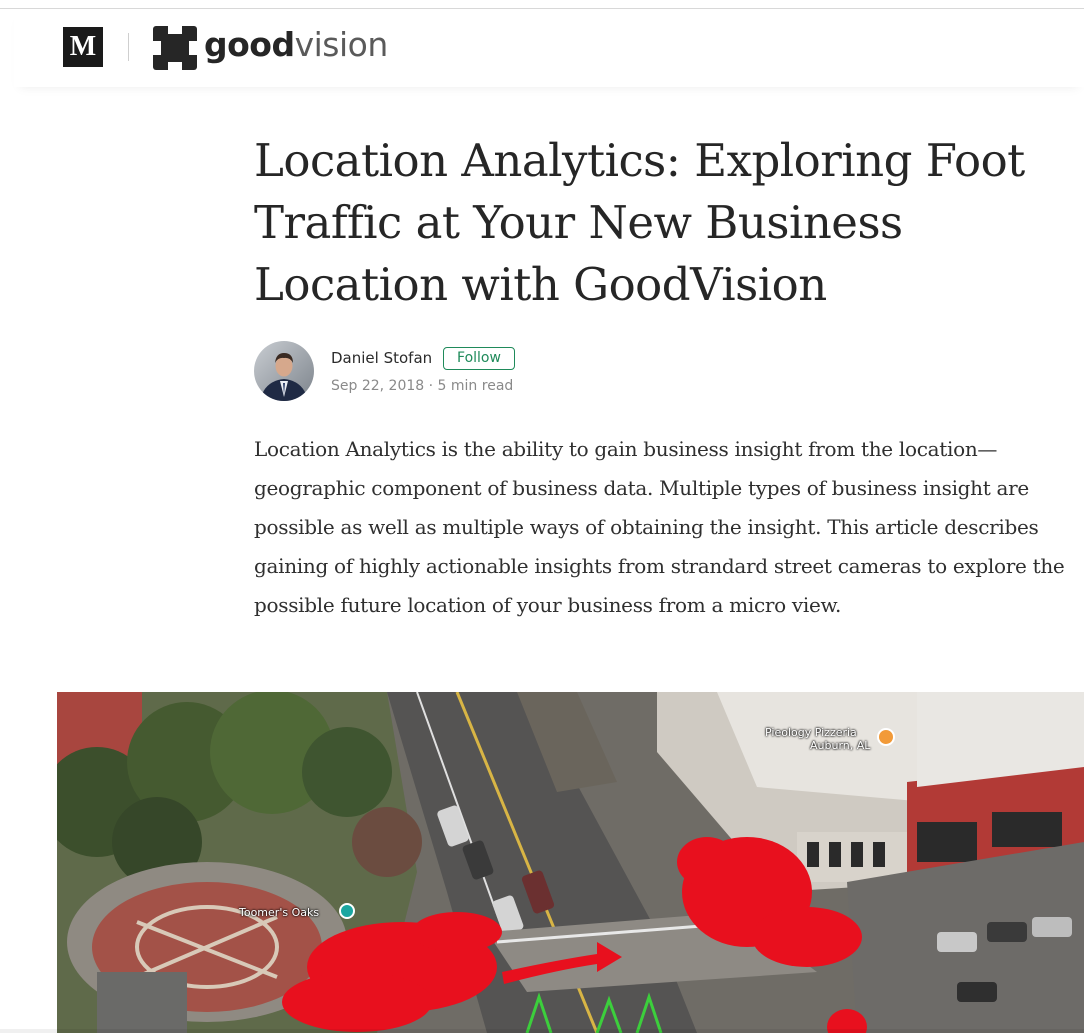 This screenshot has width=1084, height=1033. What do you see at coordinates (811, 732) in the screenshot?
I see `map-label-pieology-line1: Pieology Pizzeria` at bounding box center [811, 732].